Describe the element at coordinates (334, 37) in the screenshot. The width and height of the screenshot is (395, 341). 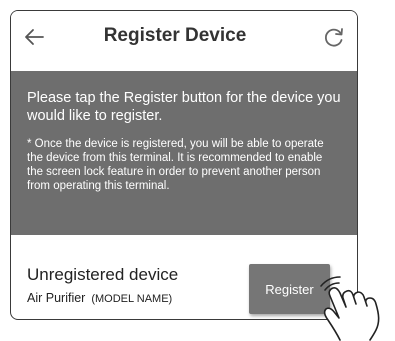
I see `refresh-icon` at that location.